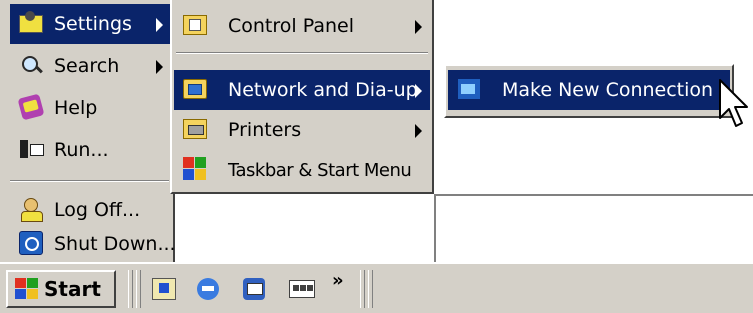 Image resolution: width=753 pixels, height=313 pixels. What do you see at coordinates (164, 289) in the screenshot?
I see `show-desktop-icon` at bounding box center [164, 289].